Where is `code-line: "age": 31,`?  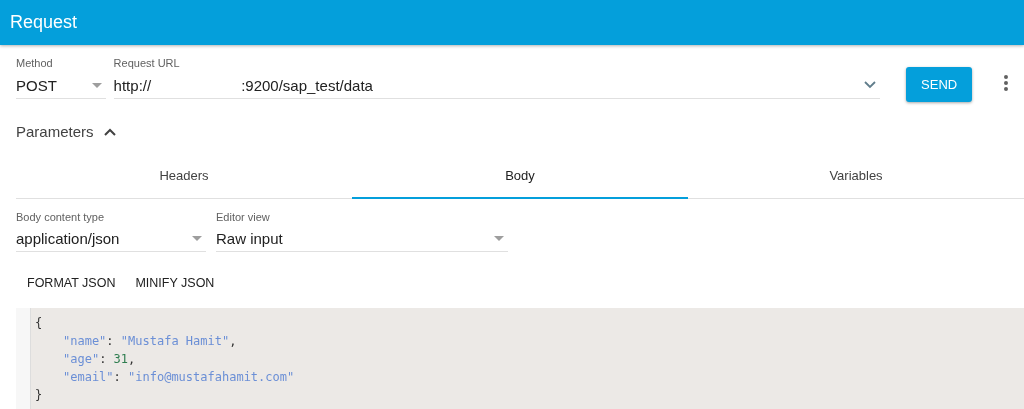
code-line: "age": 31, is located at coordinates (99, 359).